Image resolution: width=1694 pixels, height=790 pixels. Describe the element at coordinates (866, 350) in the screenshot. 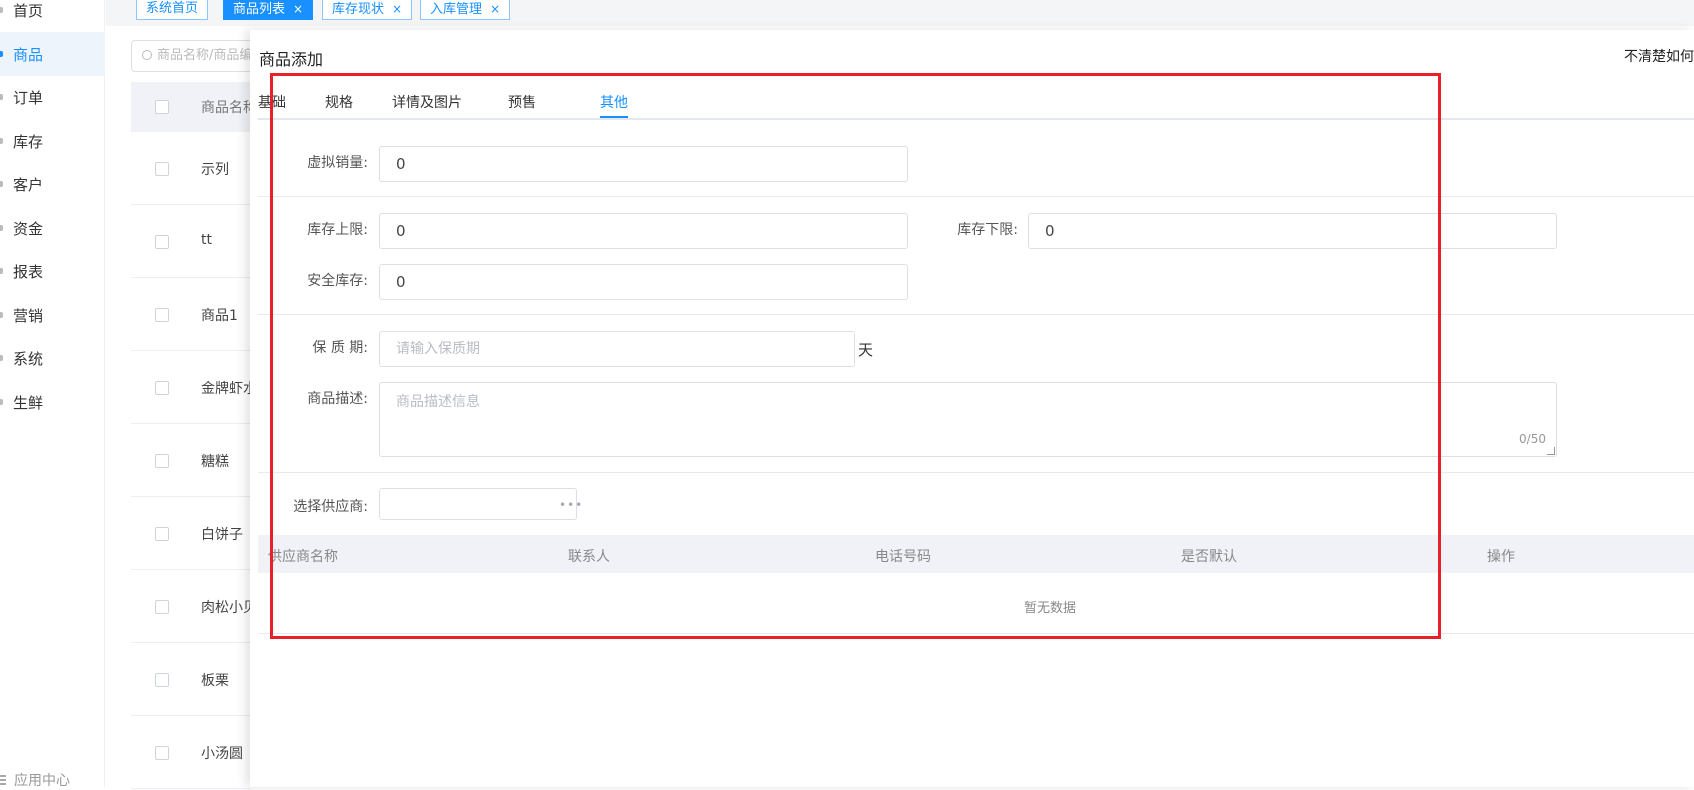

I see `shelf-life-unit: 天` at that location.